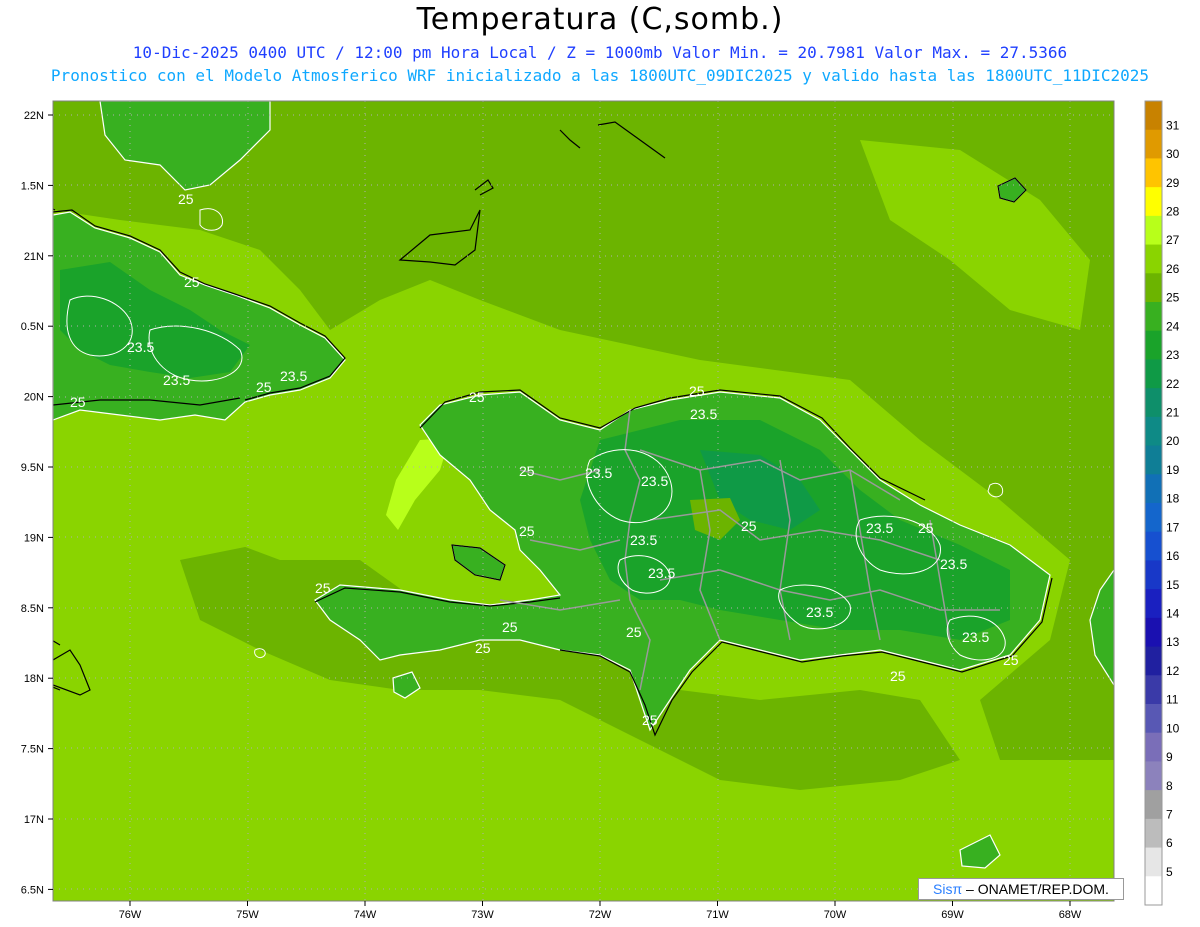 The height and width of the screenshot is (927, 1200). Describe the element at coordinates (1173, 326) in the screenshot. I see `colorbar-label: 24` at that location.